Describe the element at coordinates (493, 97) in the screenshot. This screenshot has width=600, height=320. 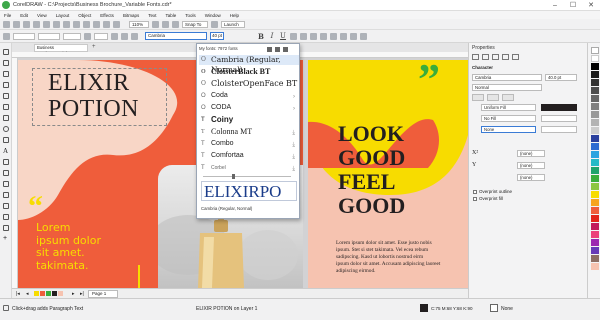
I see `prop-strikethrough-icon` at that location.